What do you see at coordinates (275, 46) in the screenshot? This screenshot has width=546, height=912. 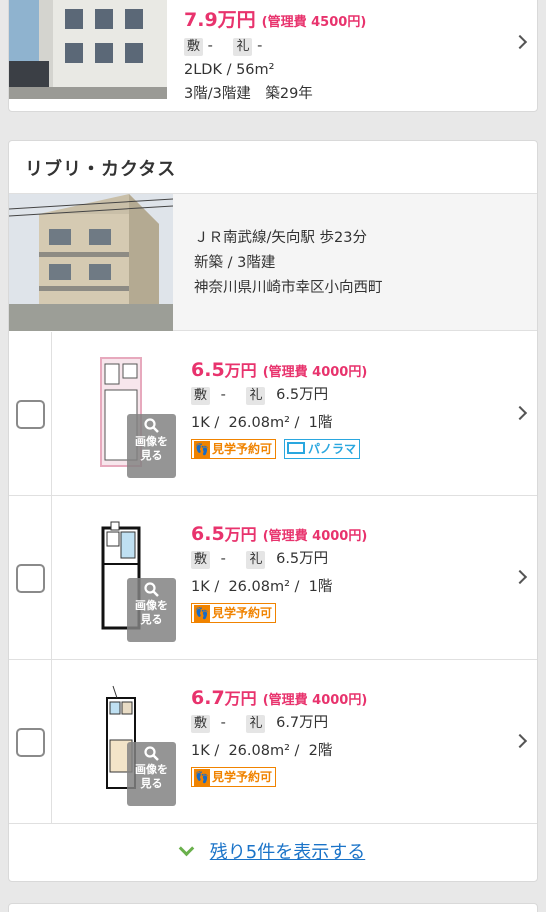 I see `deposit-key-money: 敷 - 礼 -` at bounding box center [275, 46].